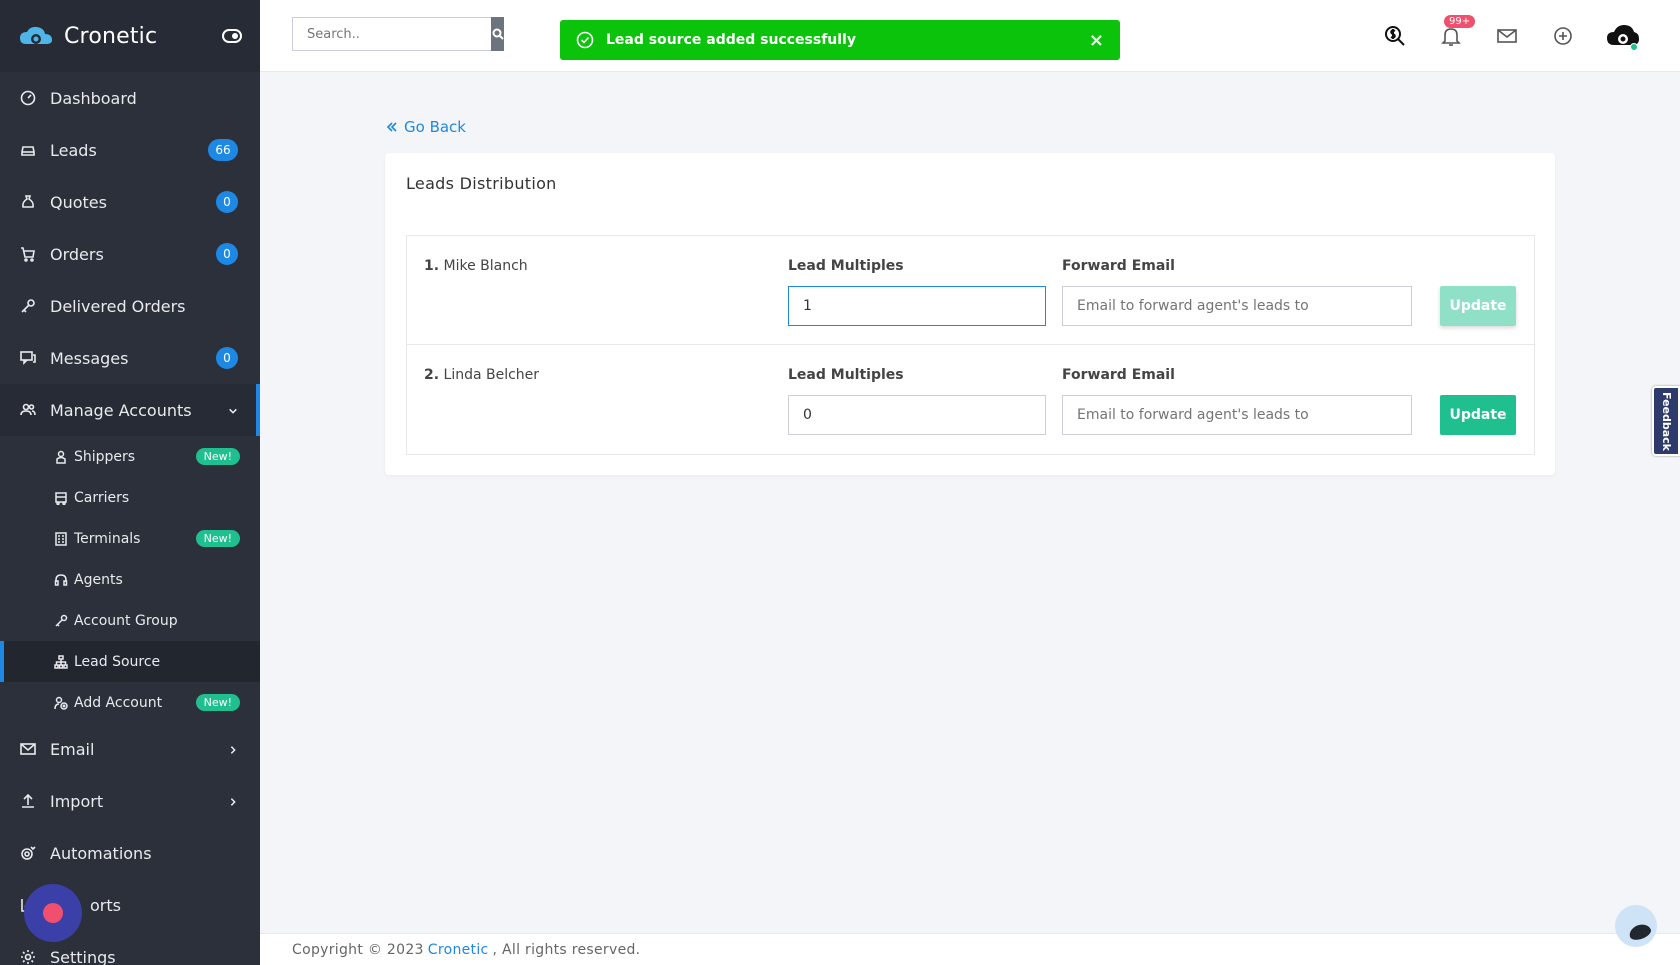 The height and width of the screenshot is (965, 1680). What do you see at coordinates (1634, 47) in the screenshot?
I see `online-status-dot` at bounding box center [1634, 47].